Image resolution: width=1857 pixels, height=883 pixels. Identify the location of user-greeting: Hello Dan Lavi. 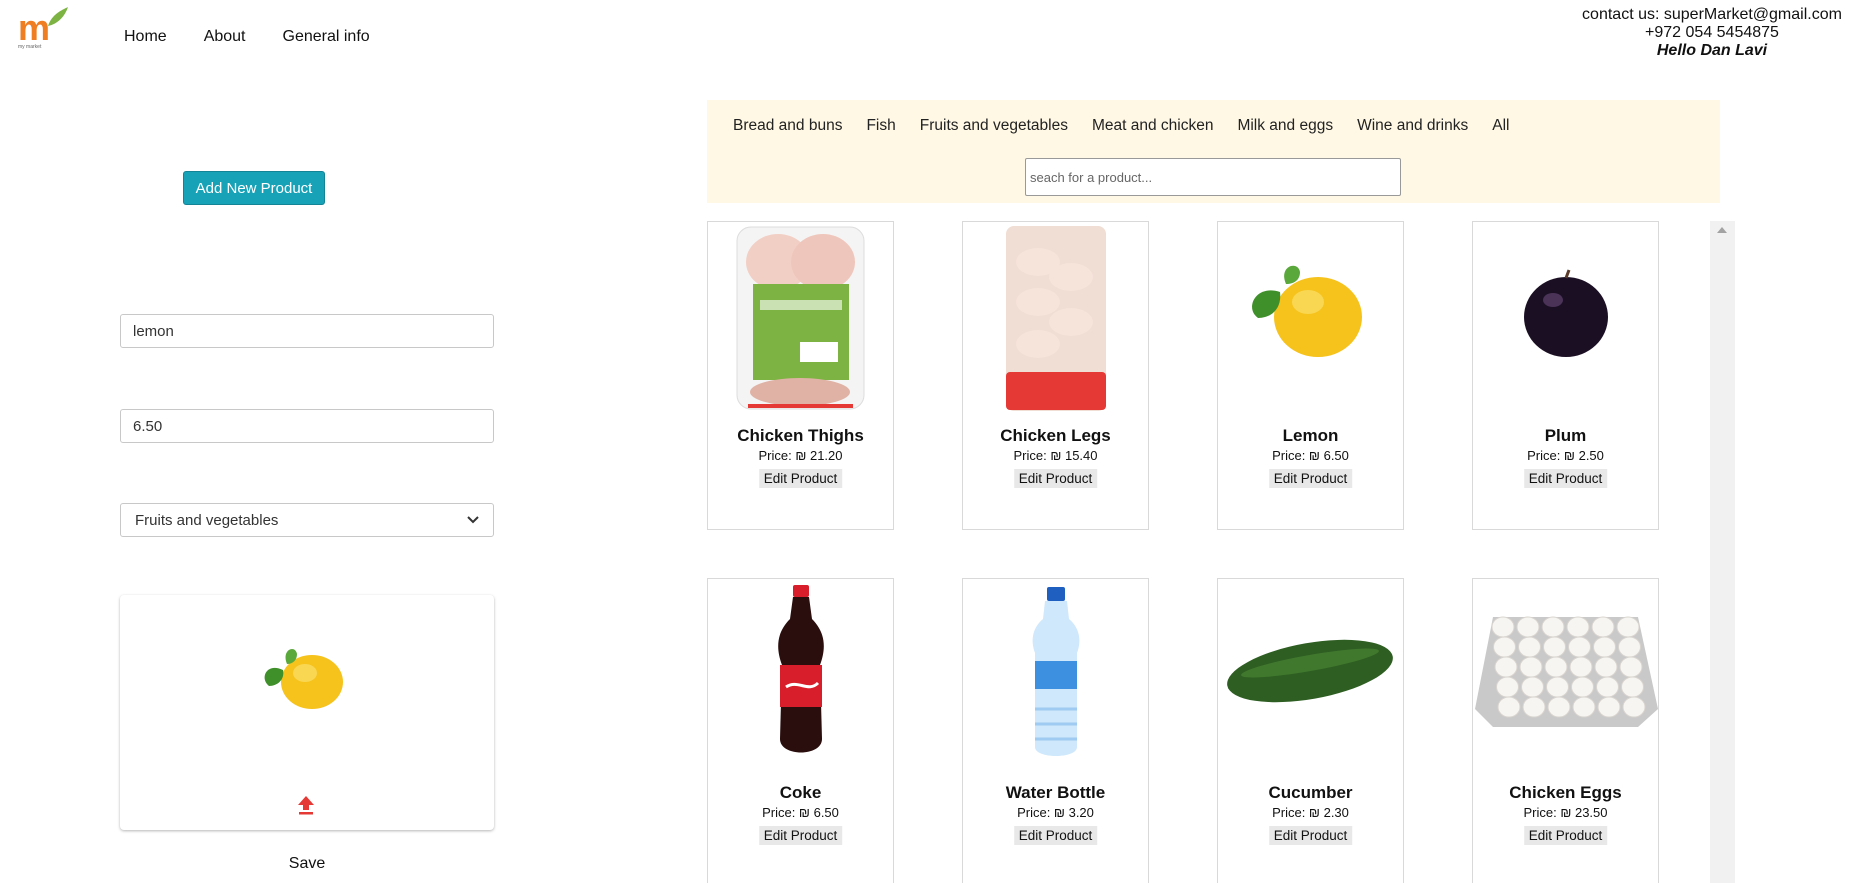
(1712, 50).